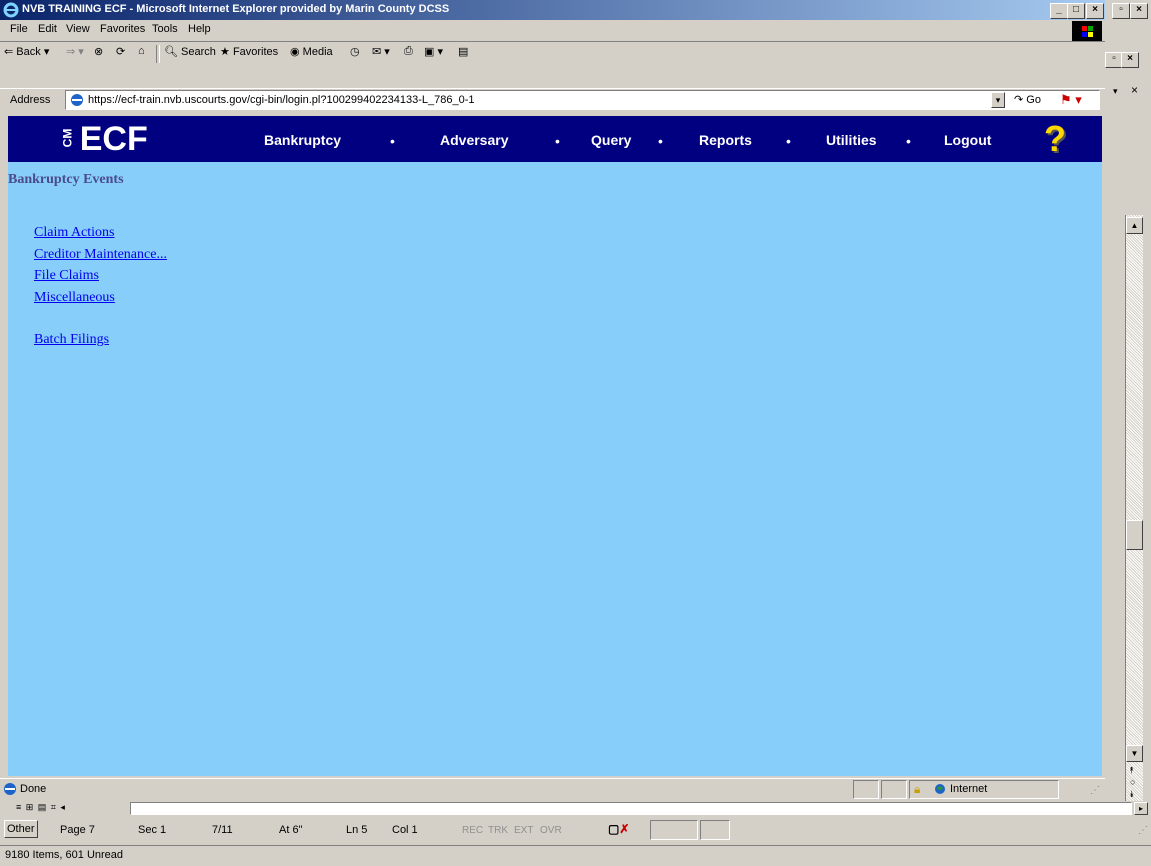 This screenshot has height=866, width=1151. What do you see at coordinates (98, 53) in the screenshot?
I see `stop-icon: ⊗` at bounding box center [98, 53].